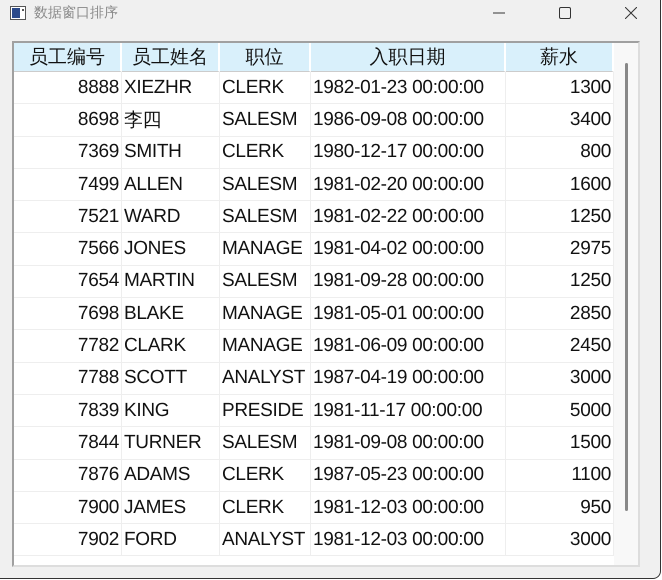 The width and height of the screenshot is (662, 580). I want to click on salary-header: 薪水, so click(560, 57).